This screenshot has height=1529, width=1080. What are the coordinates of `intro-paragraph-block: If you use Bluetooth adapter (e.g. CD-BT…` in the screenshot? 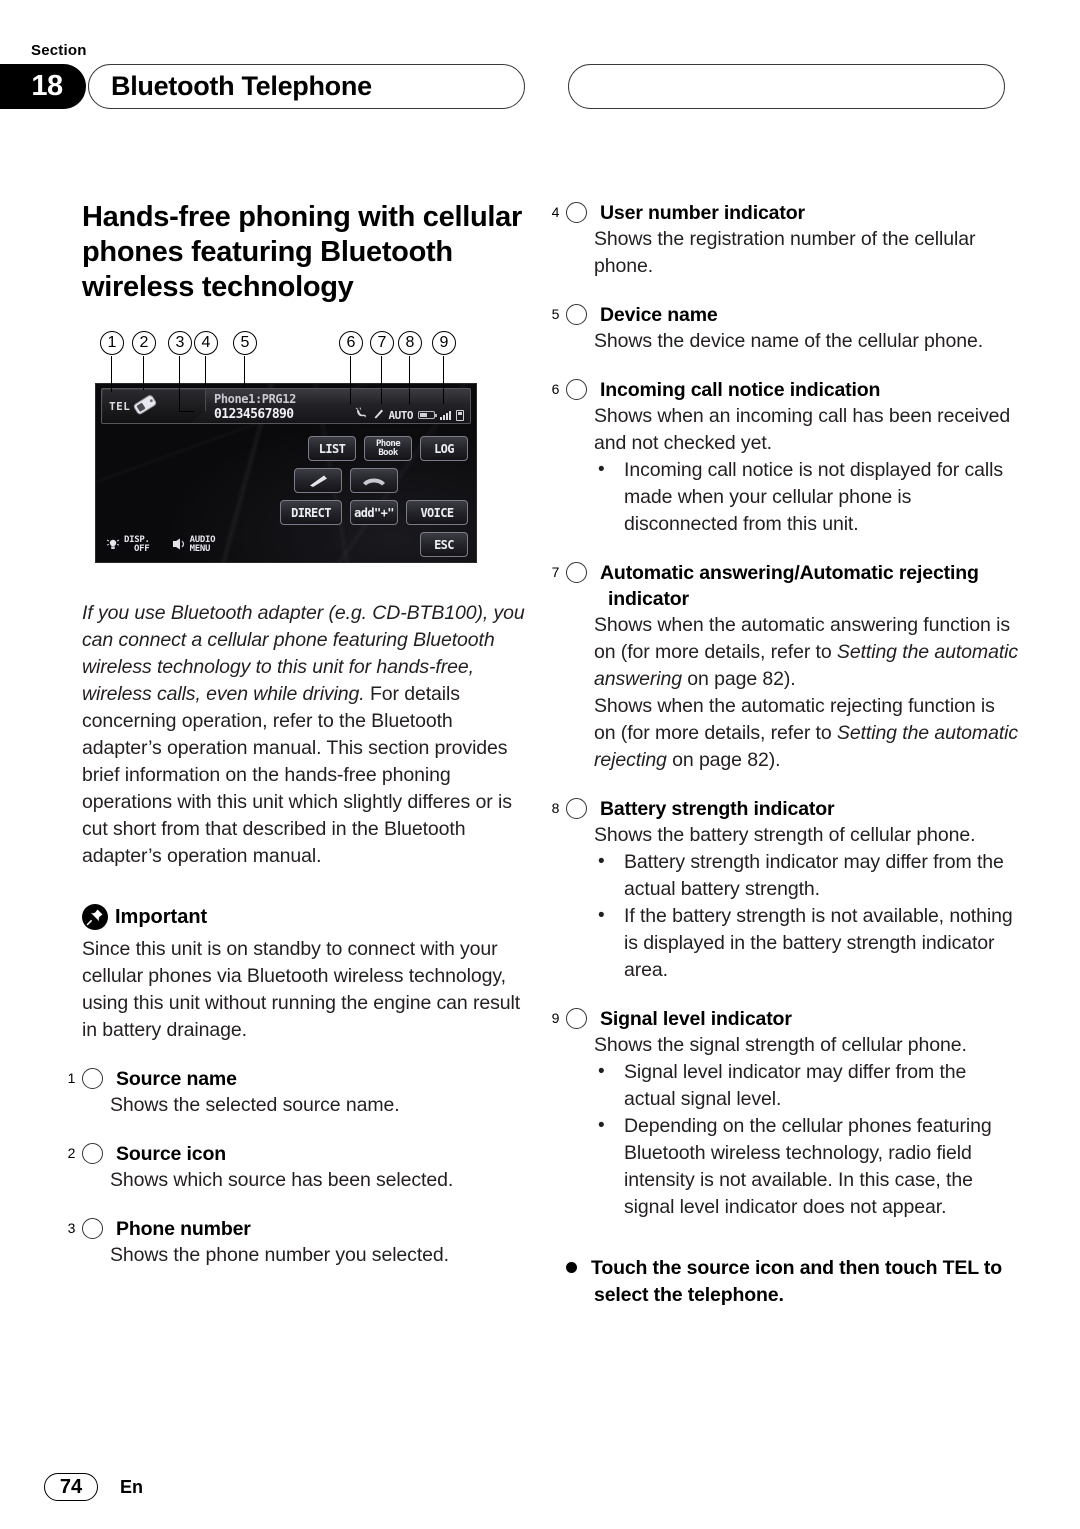 It's located at (308, 735).